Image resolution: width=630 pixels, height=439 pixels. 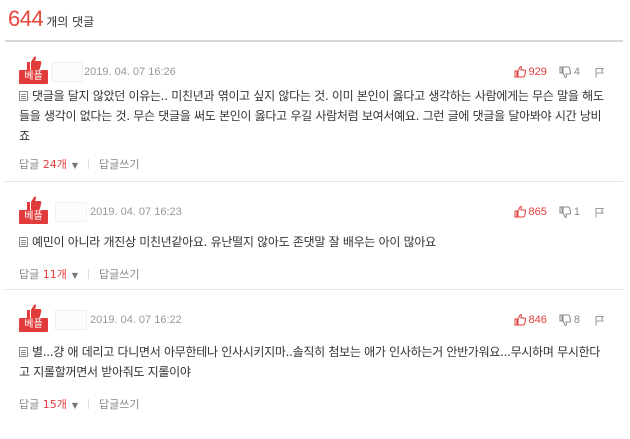 I want to click on reply-count: 15개, so click(x=54, y=404).